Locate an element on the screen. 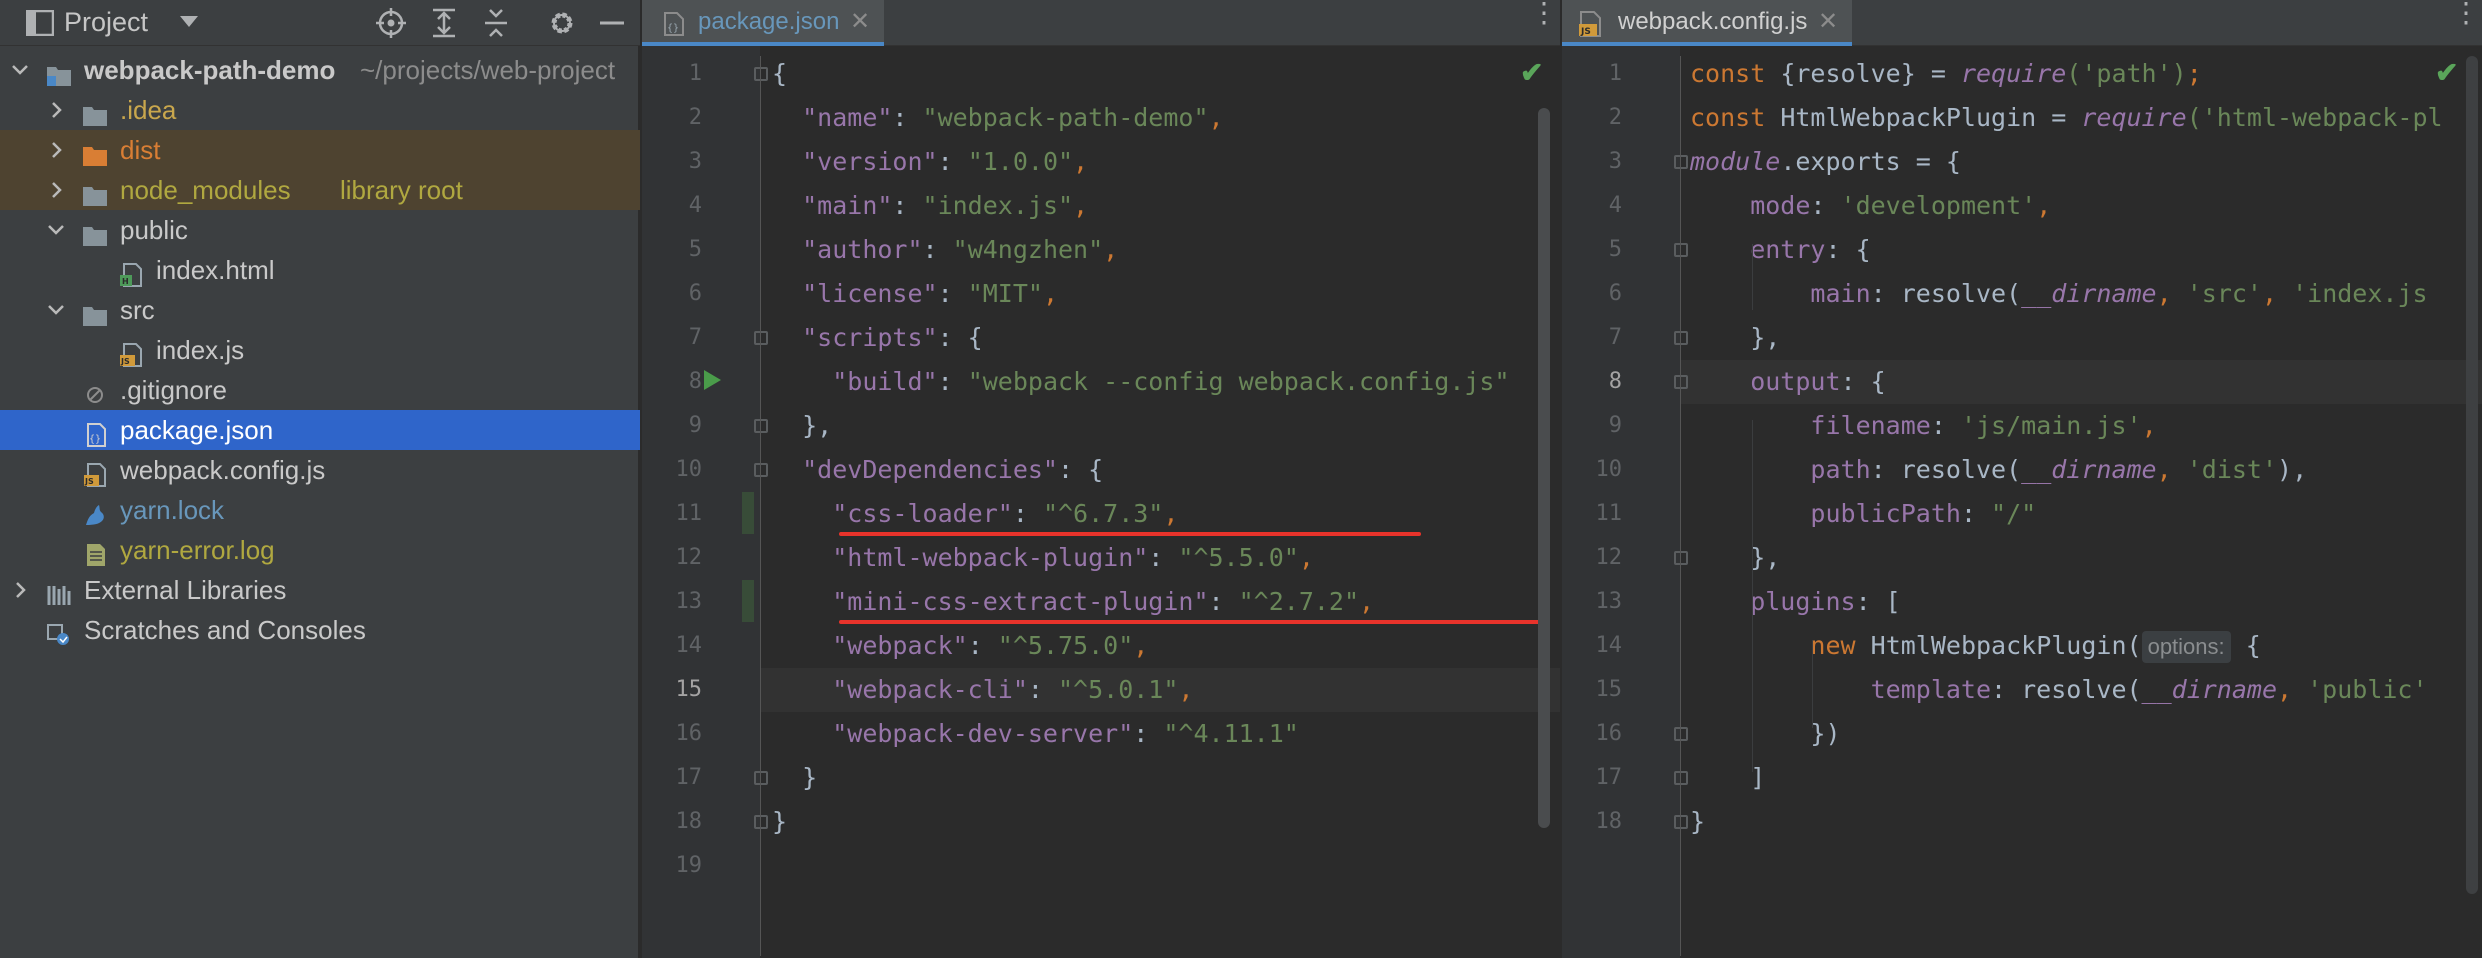  tree-item-index-js: JS index.js is located at coordinates (320, 350).